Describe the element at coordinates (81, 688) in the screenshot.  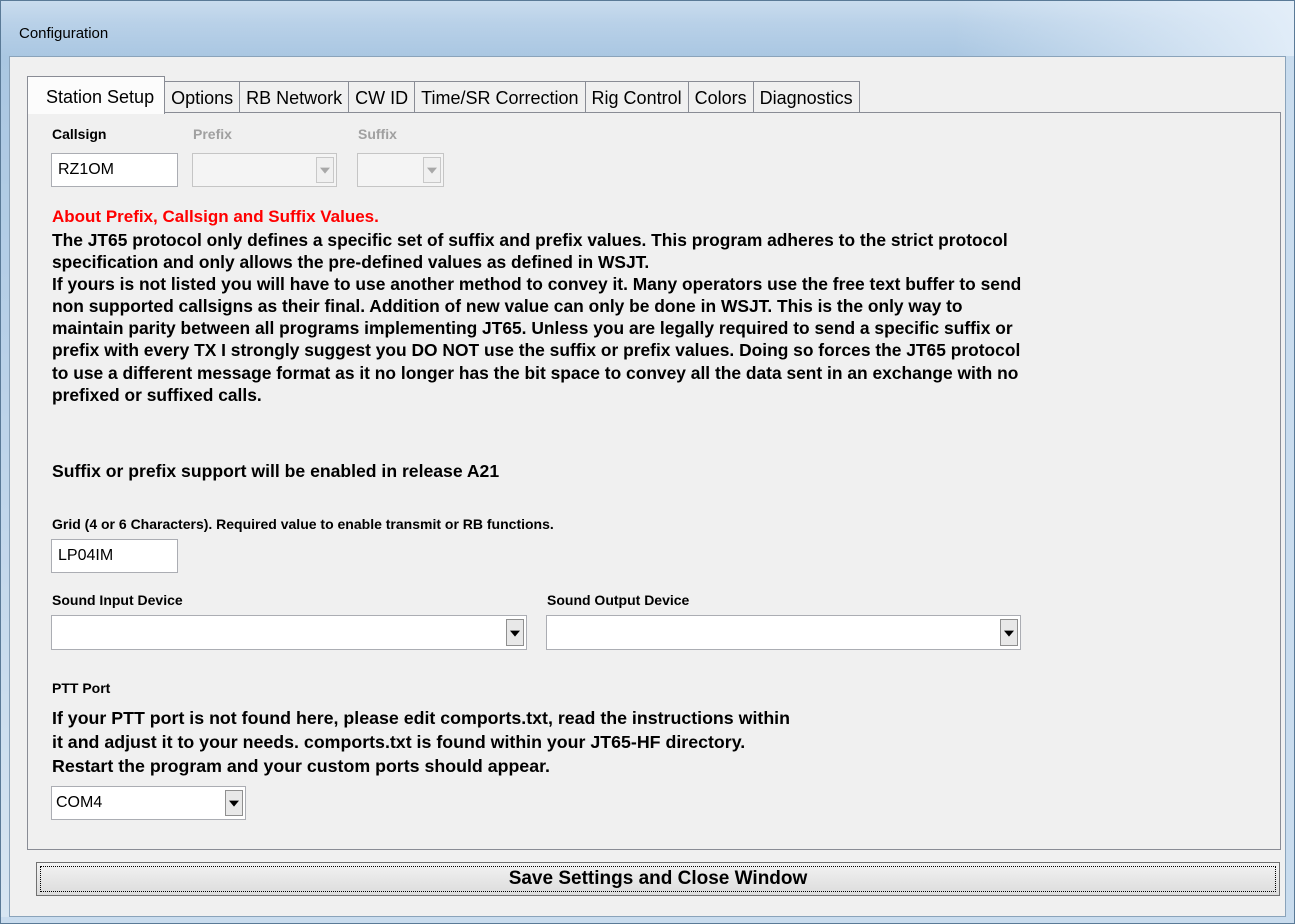
I see `ptt-port-label: PTT Port` at that location.